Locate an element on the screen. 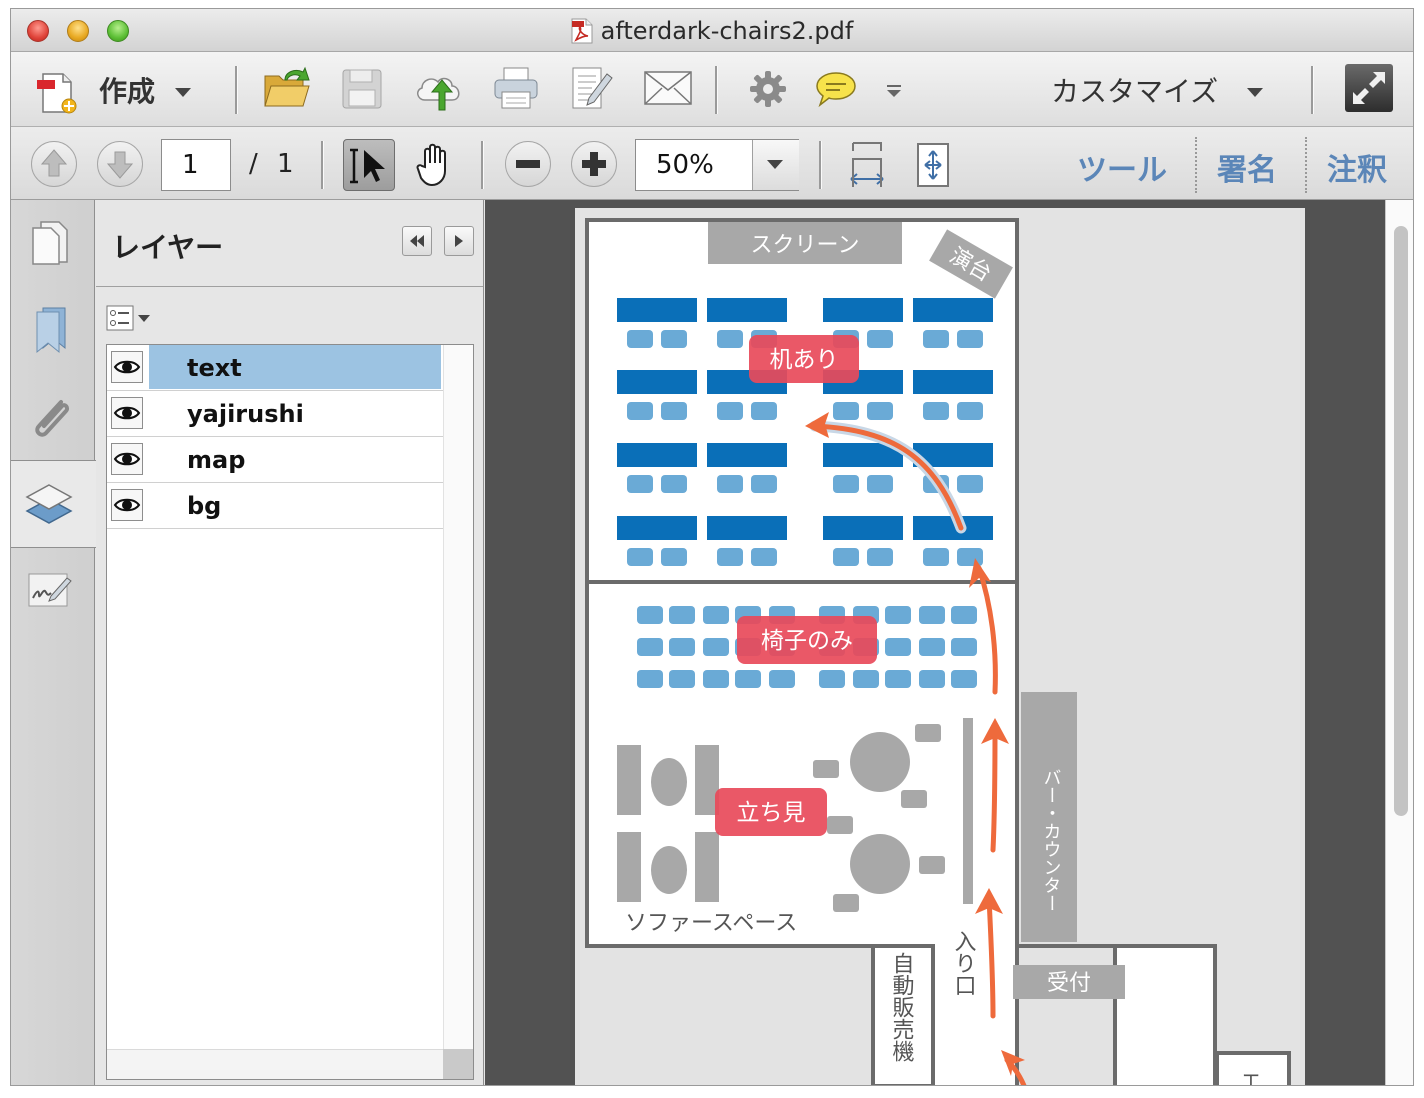  create-label: 作成 is located at coordinates (127, 91).